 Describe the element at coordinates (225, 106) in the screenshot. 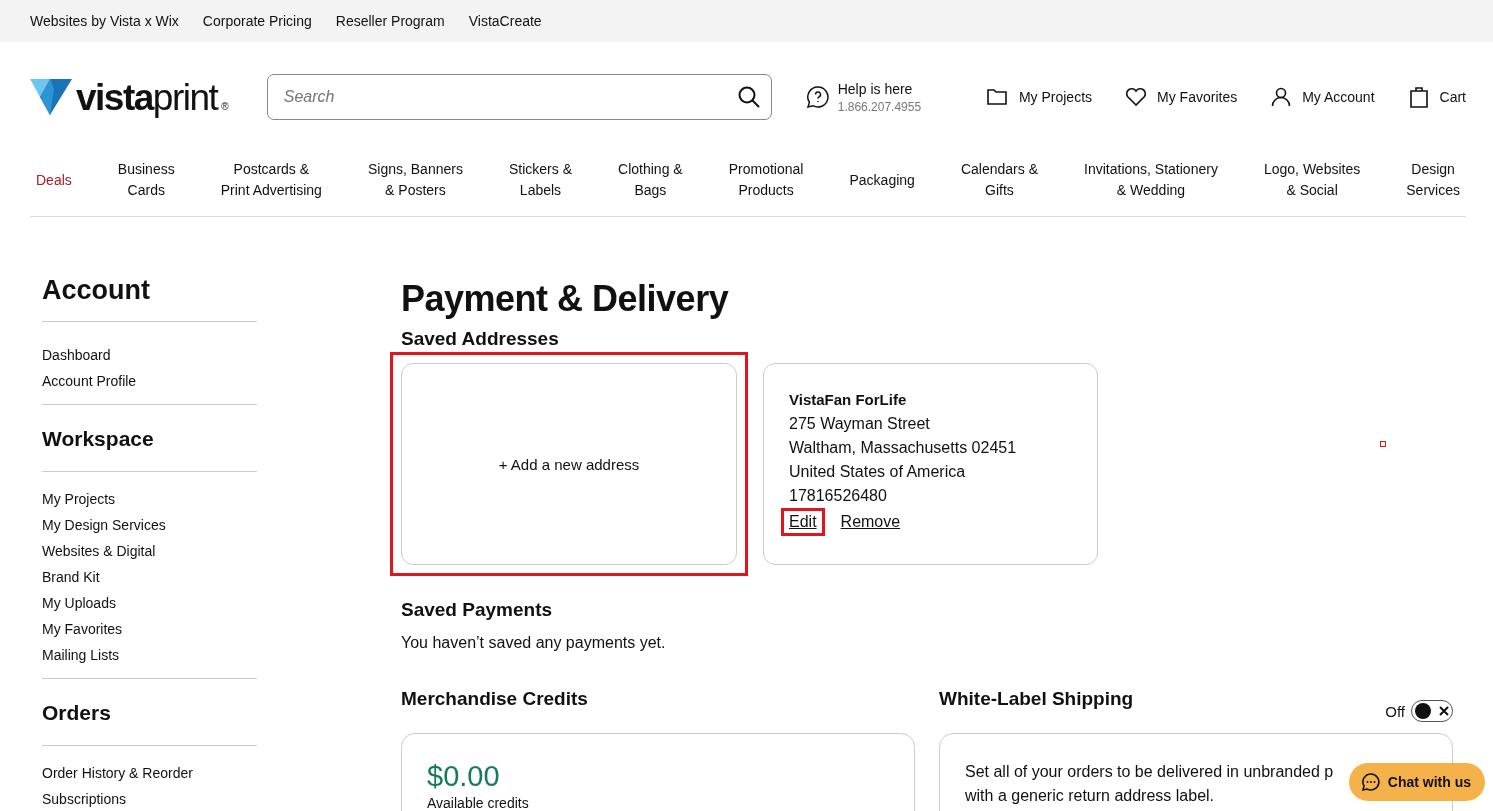

I see `trademark-mark: ®` at that location.